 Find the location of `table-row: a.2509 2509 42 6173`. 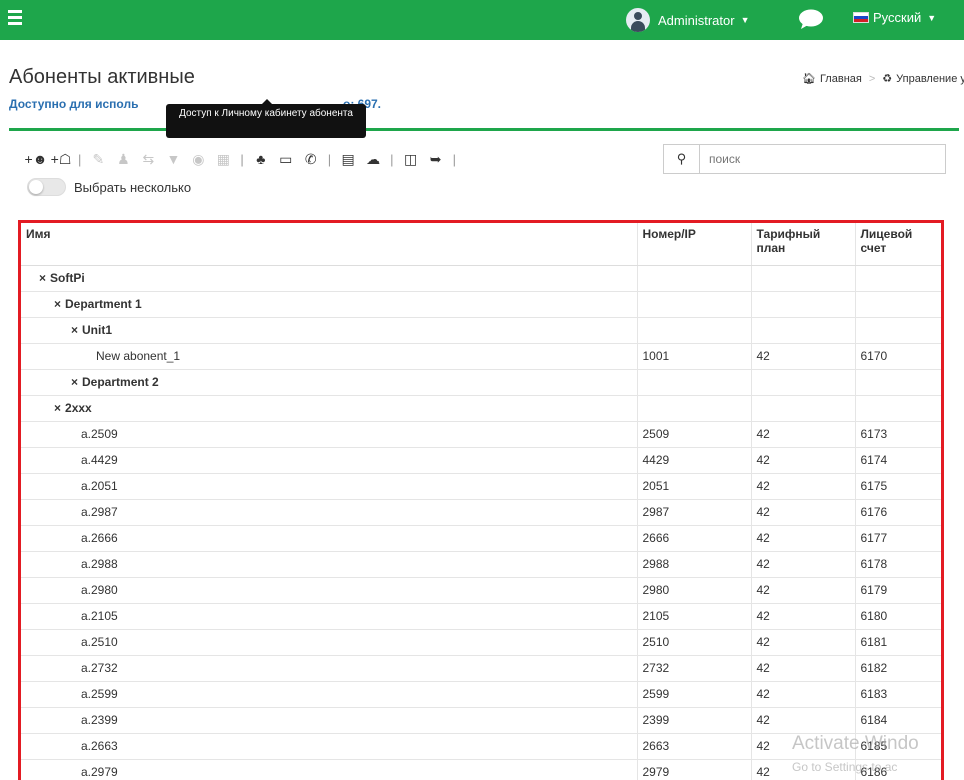

table-row: a.2509 2509 42 6173 is located at coordinates (481, 434).